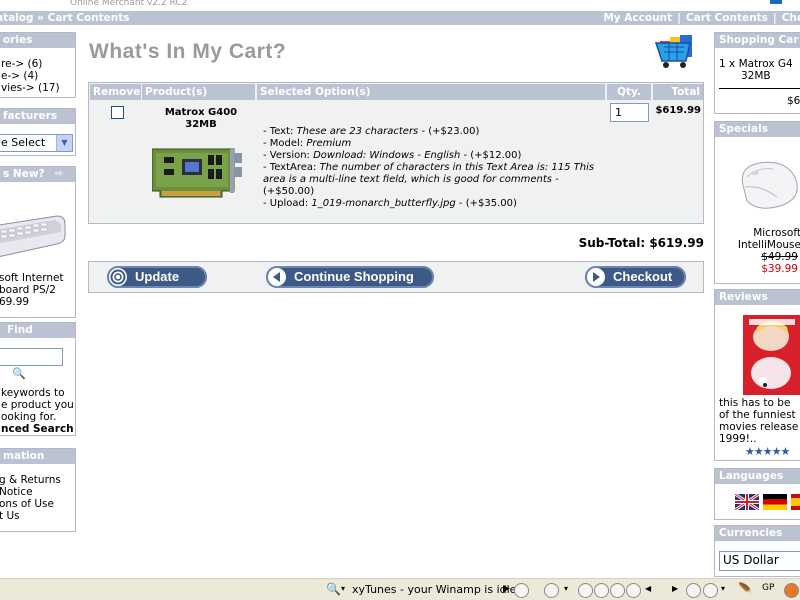 The height and width of the screenshot is (600, 800). What do you see at coordinates (795, 502) in the screenshot?
I see `flag-spanish-icon` at bounding box center [795, 502].